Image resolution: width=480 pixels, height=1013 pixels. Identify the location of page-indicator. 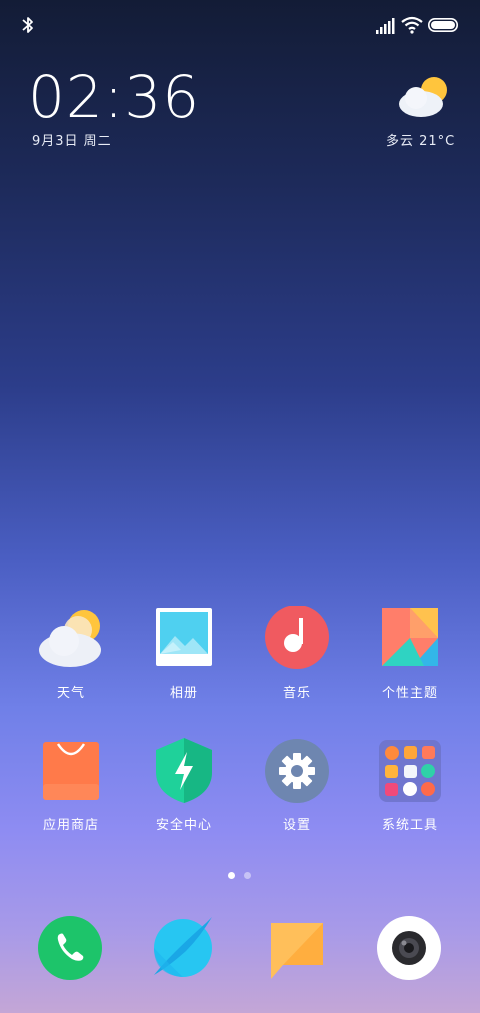
(243, 877).